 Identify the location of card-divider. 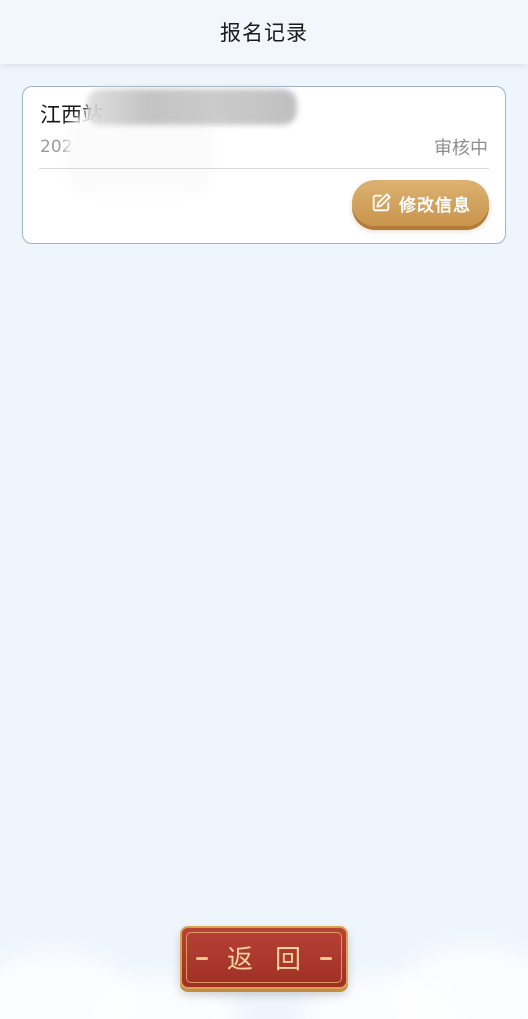
(264, 168).